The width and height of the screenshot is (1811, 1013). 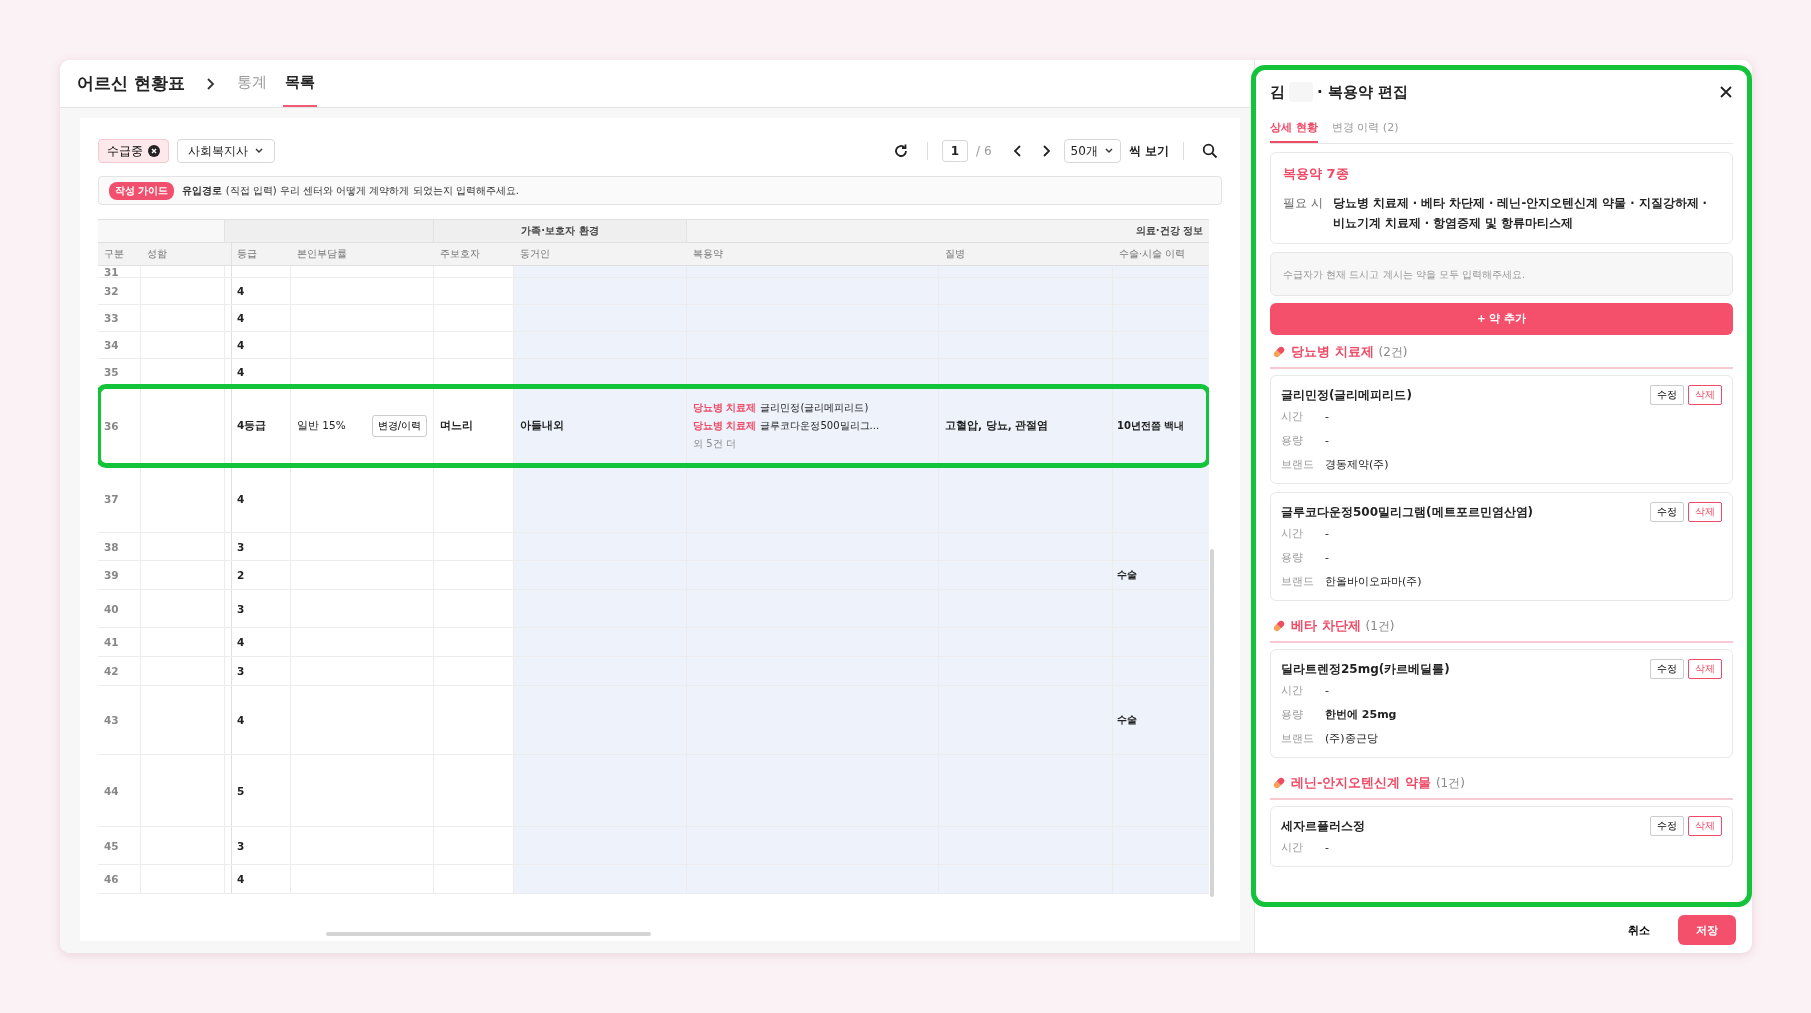 I want to click on column-header: 구분, so click(x=114, y=254).